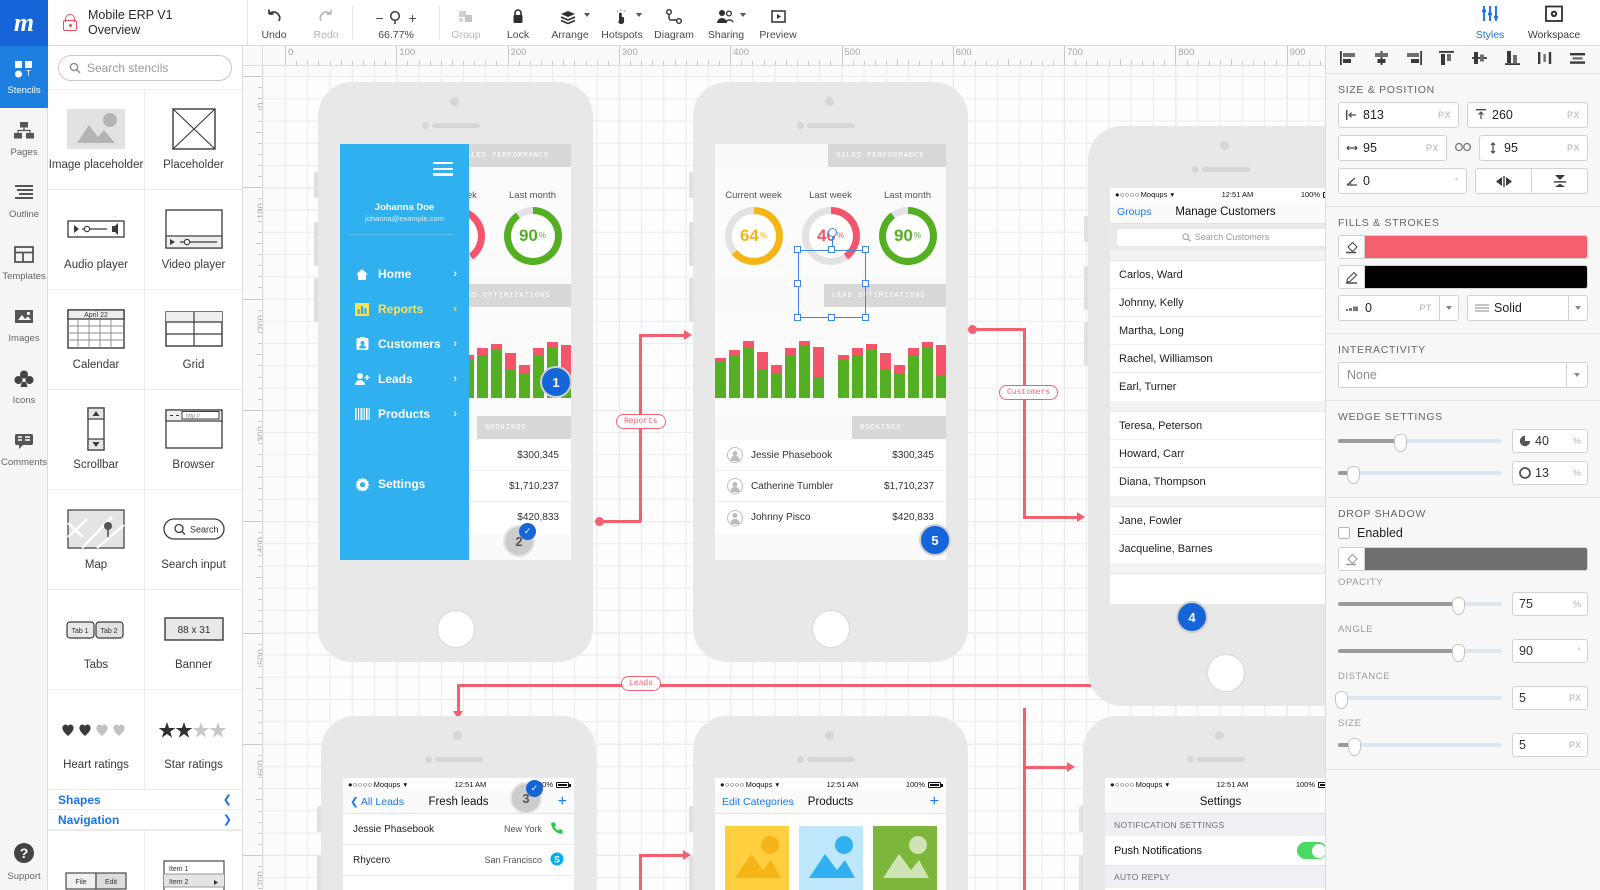  Describe the element at coordinates (1388, 308) in the screenshot. I see `stroke-width-field: 0 PT` at that location.